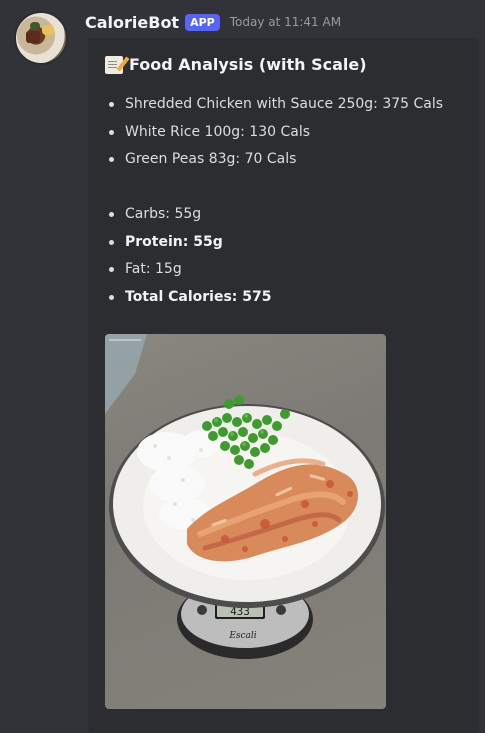 The image size is (485, 733). I want to click on scale-brand: Escali, so click(242, 636).